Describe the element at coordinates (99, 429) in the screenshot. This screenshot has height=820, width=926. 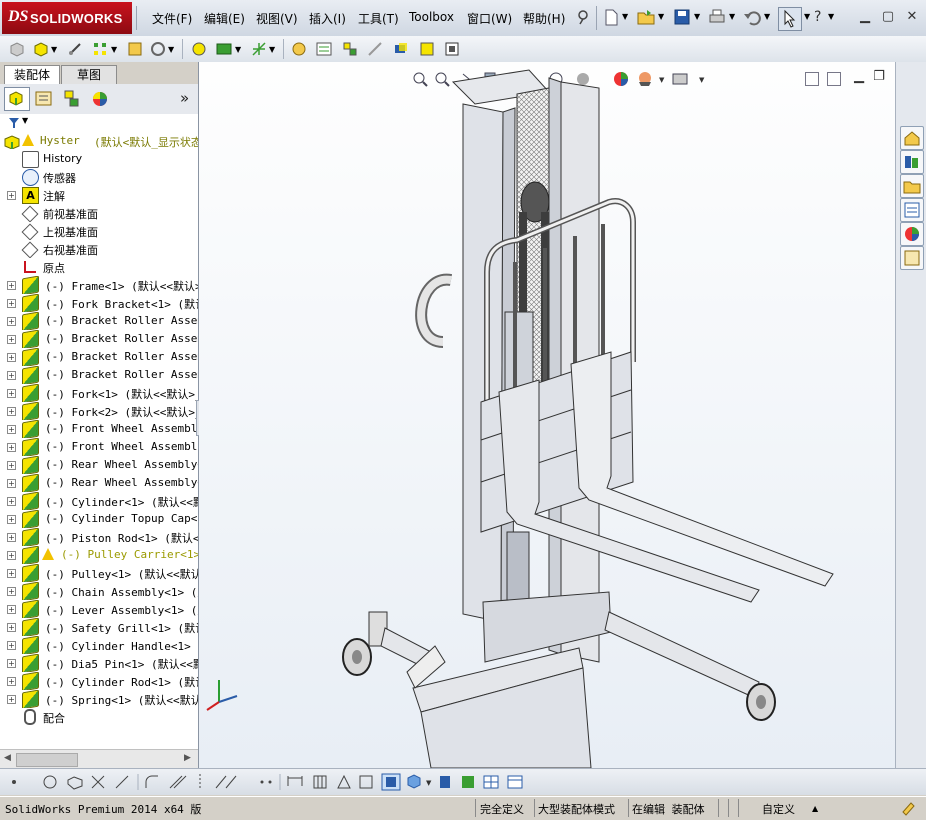
I see `tree-item: + (-) Front Wheel Assembly<` at that location.